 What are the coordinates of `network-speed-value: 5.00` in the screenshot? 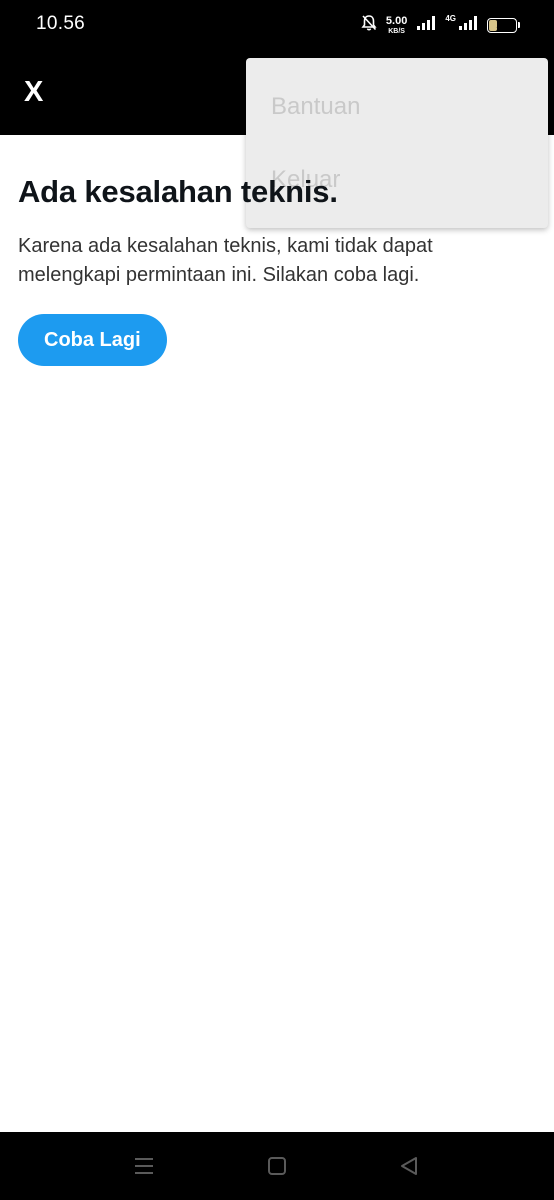 It's located at (396, 20).